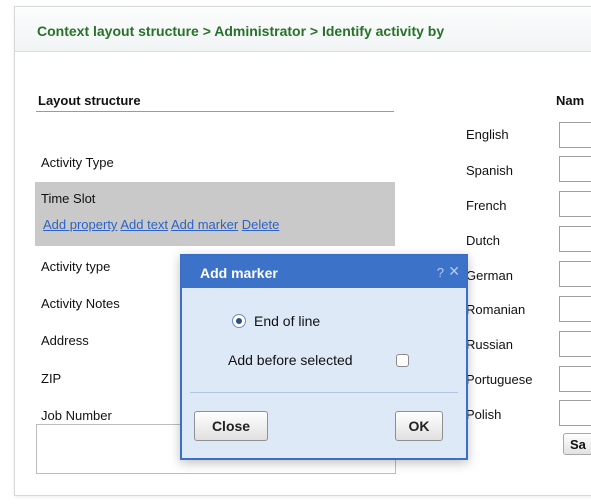  What do you see at coordinates (487, 134) in the screenshot?
I see `lang-label-english: English` at bounding box center [487, 134].